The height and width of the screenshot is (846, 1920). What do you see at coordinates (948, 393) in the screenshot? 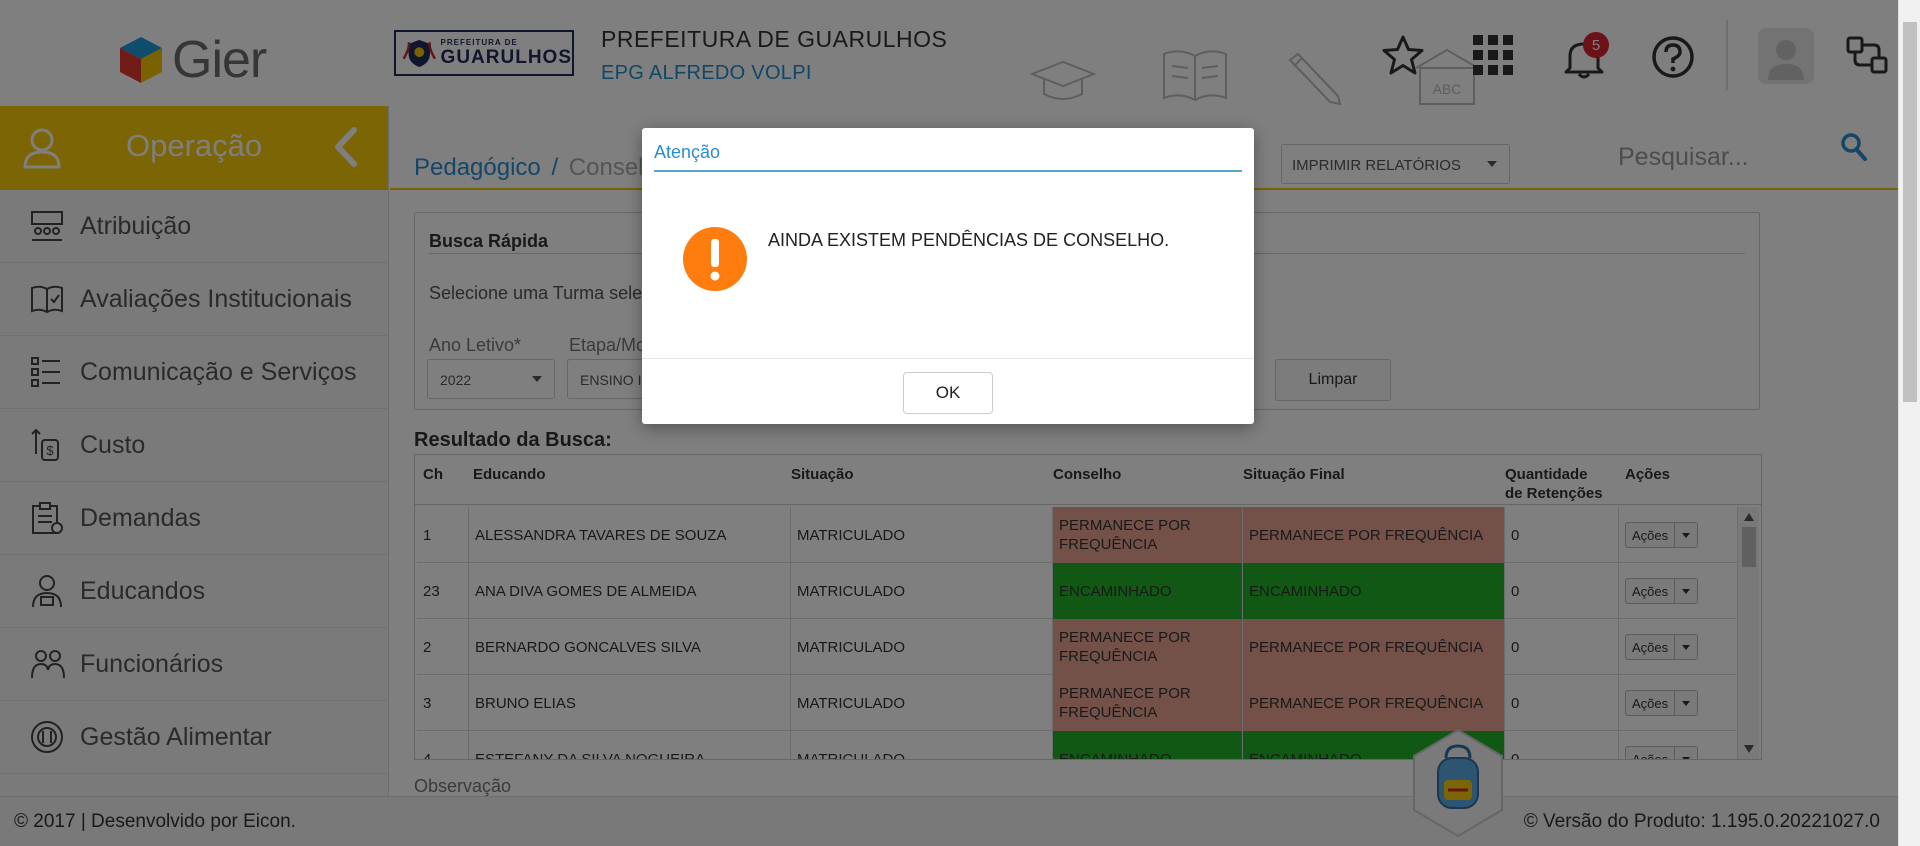
I see `ok-button: OK` at bounding box center [948, 393].